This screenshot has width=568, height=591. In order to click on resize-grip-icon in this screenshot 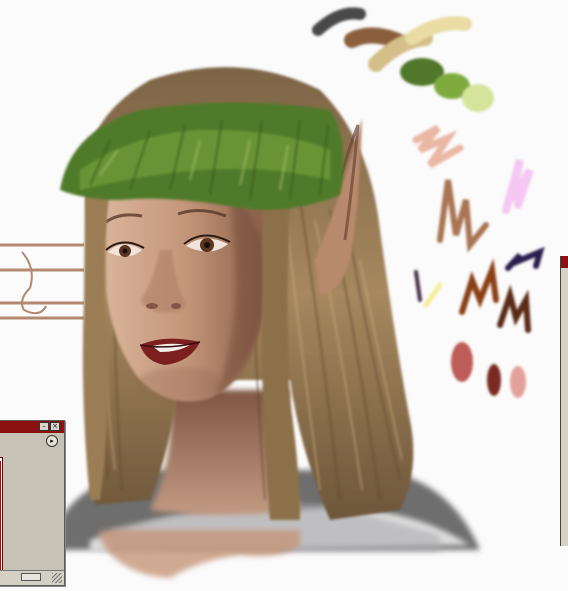, I will do `click(57, 578)`.